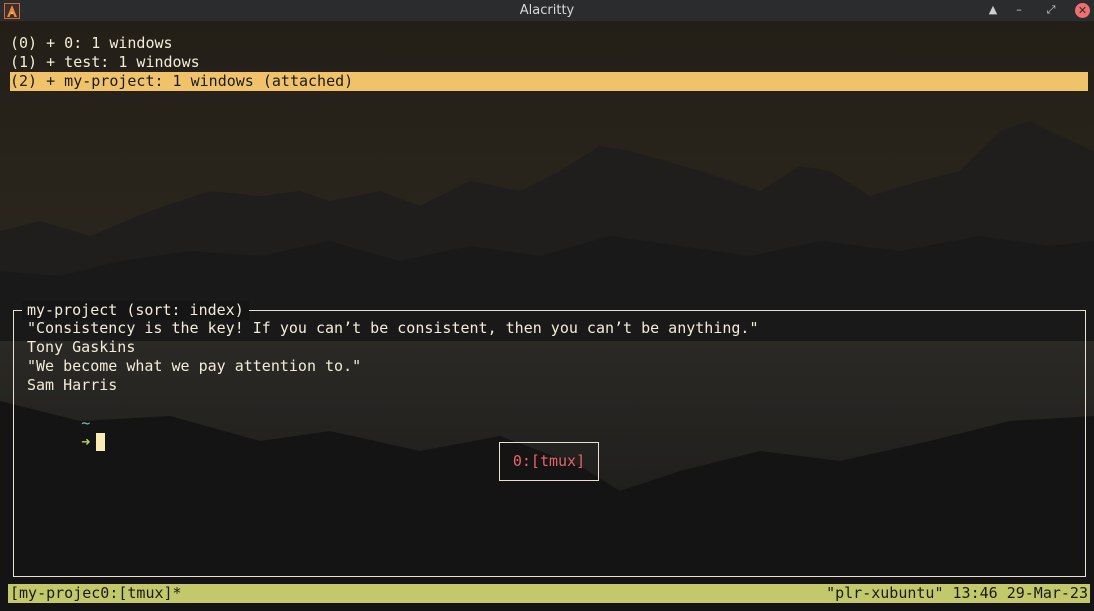 The image size is (1094, 611). Describe the element at coordinates (993, 10) in the screenshot. I see `shade-button: ▲` at that location.